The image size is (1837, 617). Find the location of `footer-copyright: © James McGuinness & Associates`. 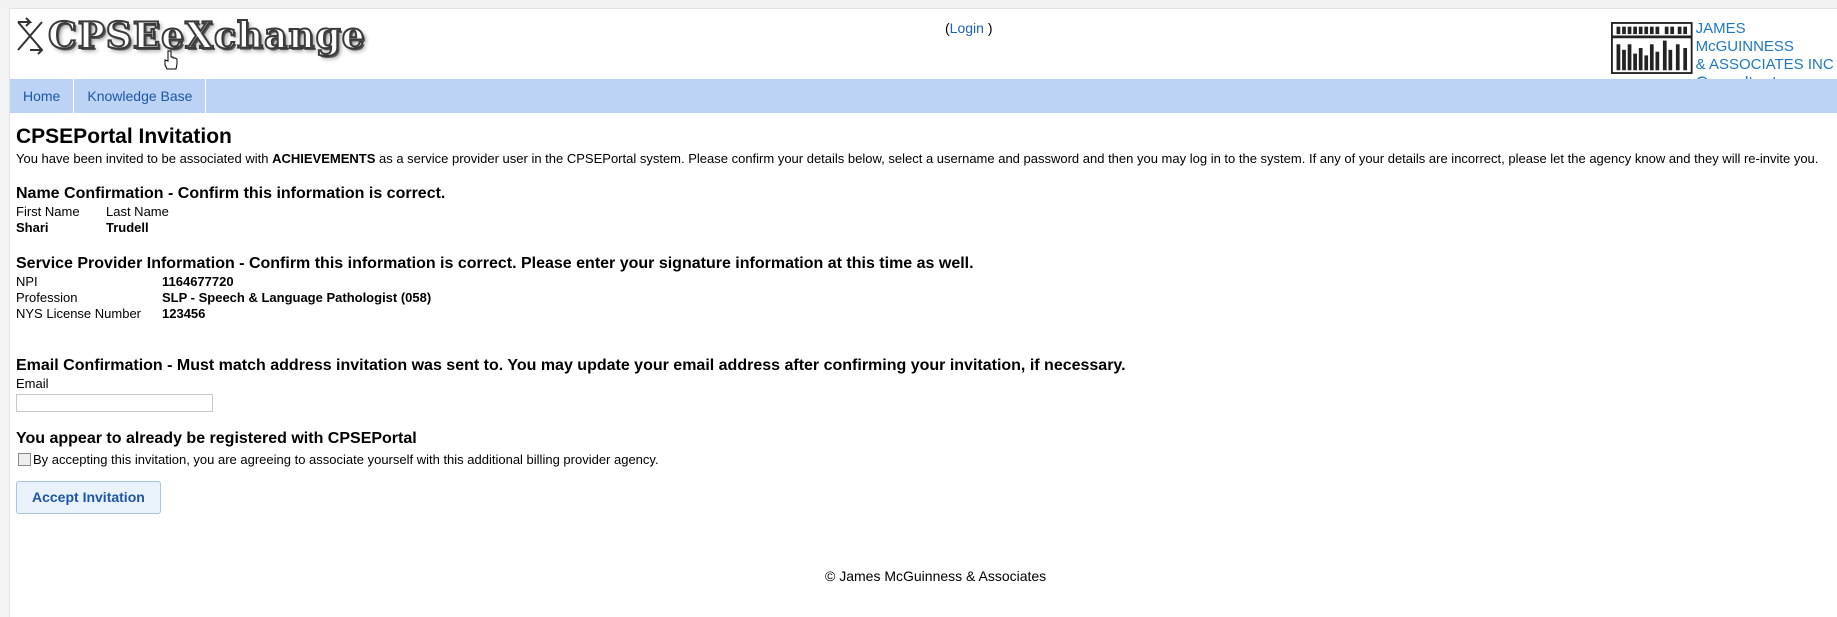

footer-copyright: © James McGuinness & Associates is located at coordinates (936, 576).